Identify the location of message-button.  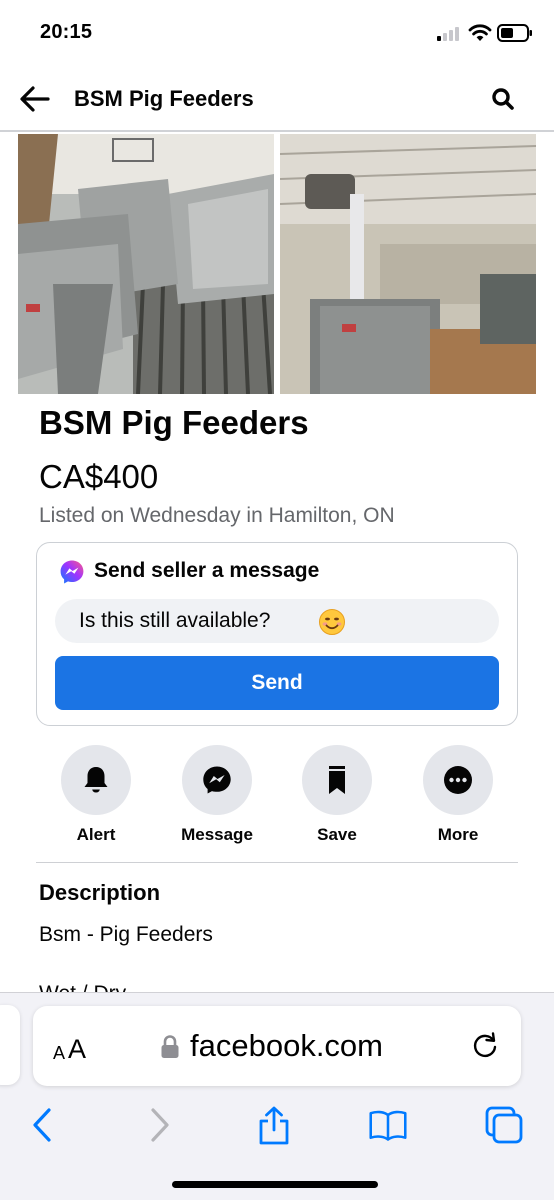
(217, 780).